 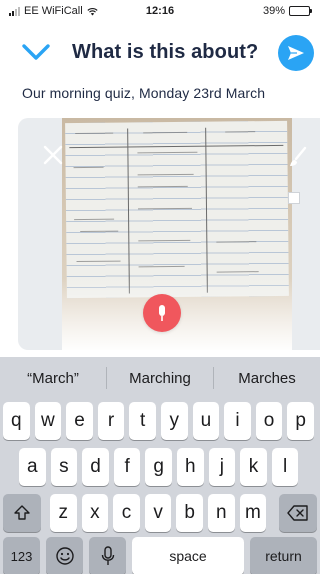 I want to click on key-n: n, so click(x=221, y=513).